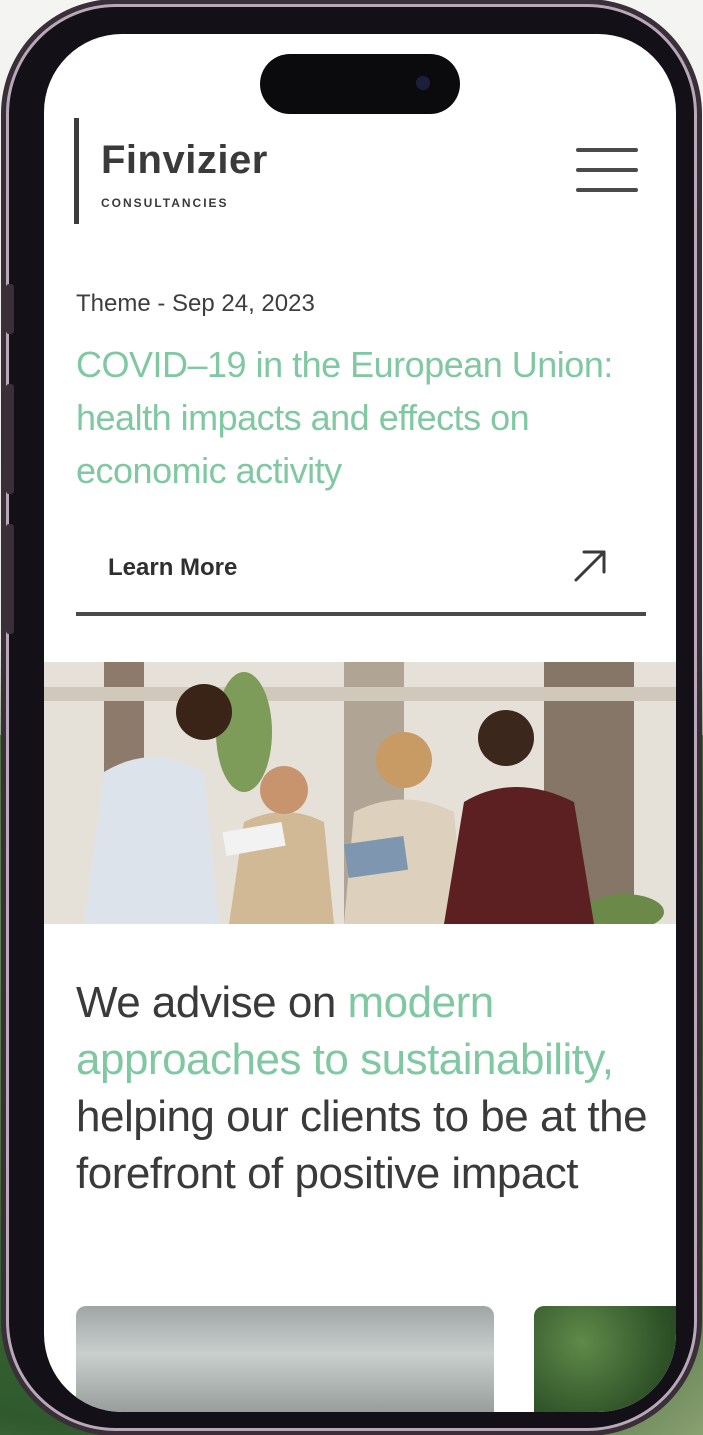 The height and width of the screenshot is (1435, 703). Describe the element at coordinates (10, 579) in the screenshot. I see `phone-volume-down` at that location.